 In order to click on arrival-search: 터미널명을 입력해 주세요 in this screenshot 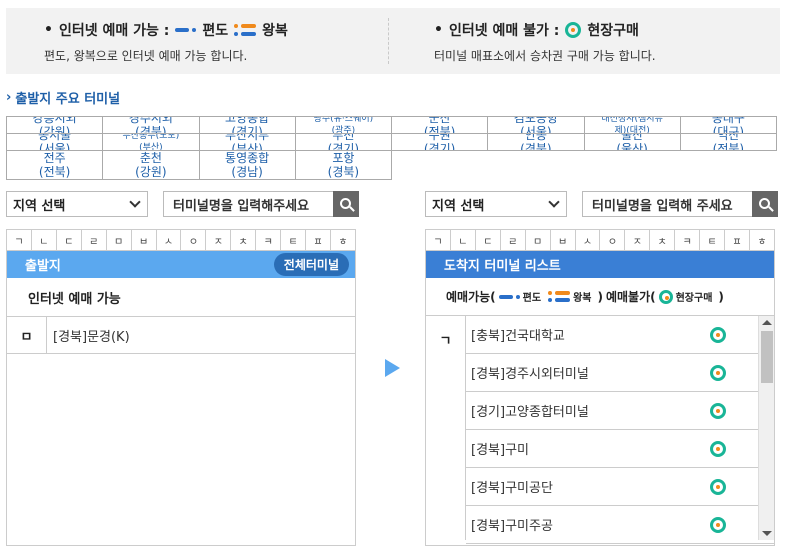, I will do `click(680, 204)`.